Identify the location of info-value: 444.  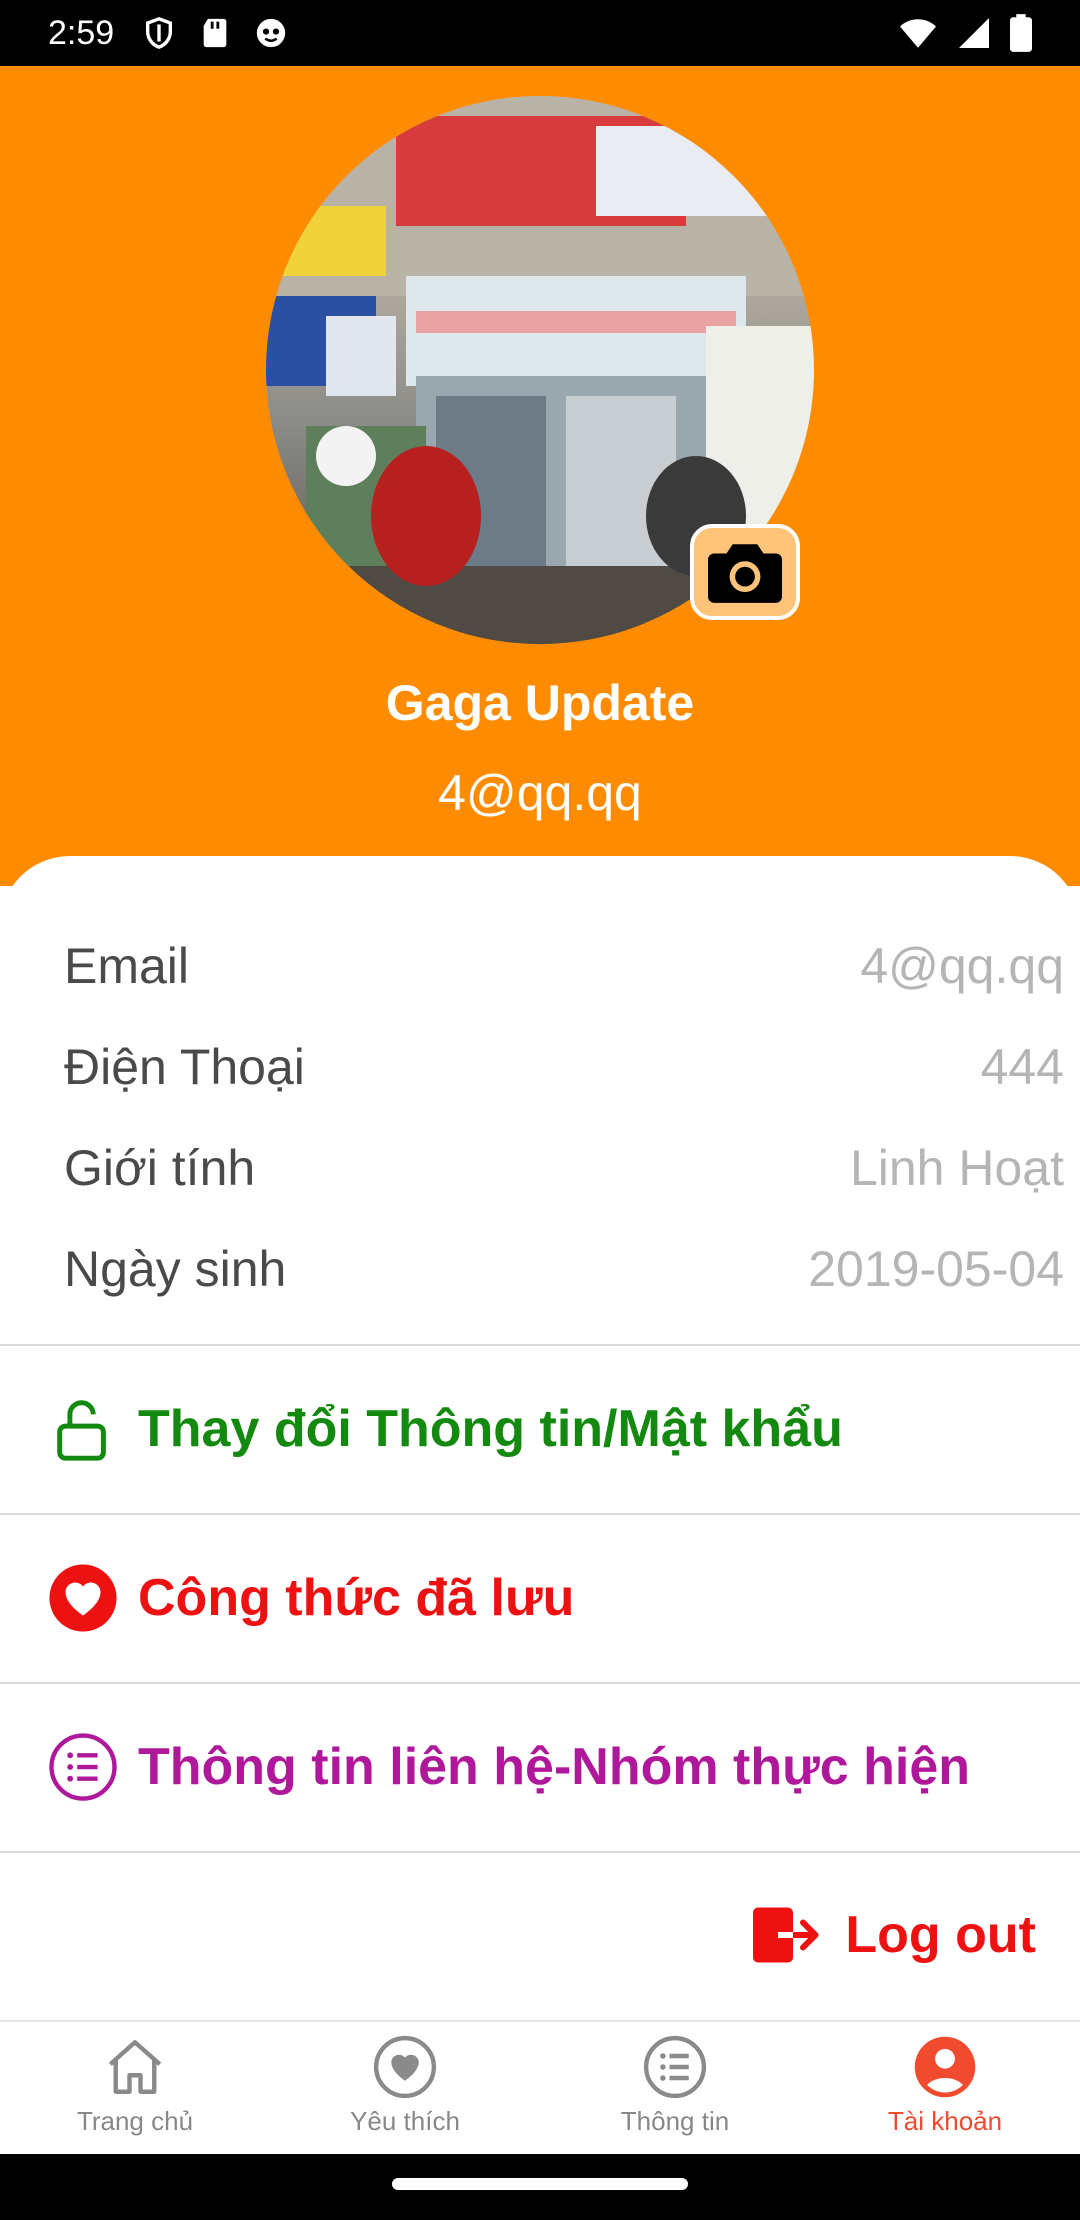
(1022, 1067).